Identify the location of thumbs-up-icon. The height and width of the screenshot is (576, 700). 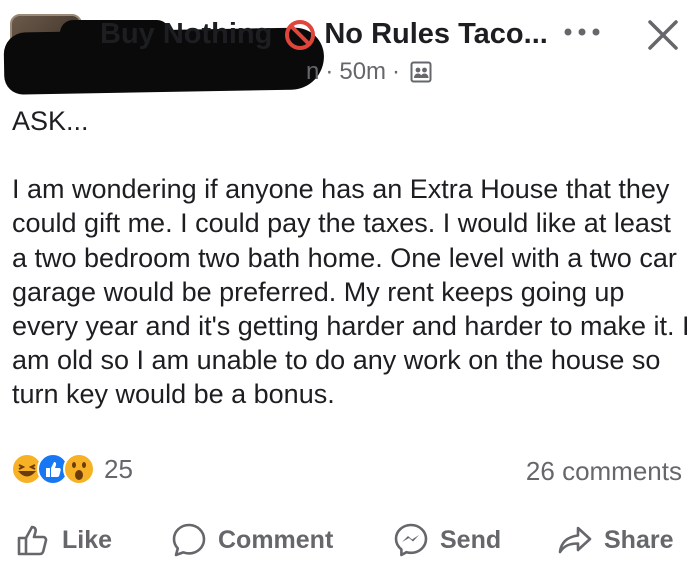
(32, 540).